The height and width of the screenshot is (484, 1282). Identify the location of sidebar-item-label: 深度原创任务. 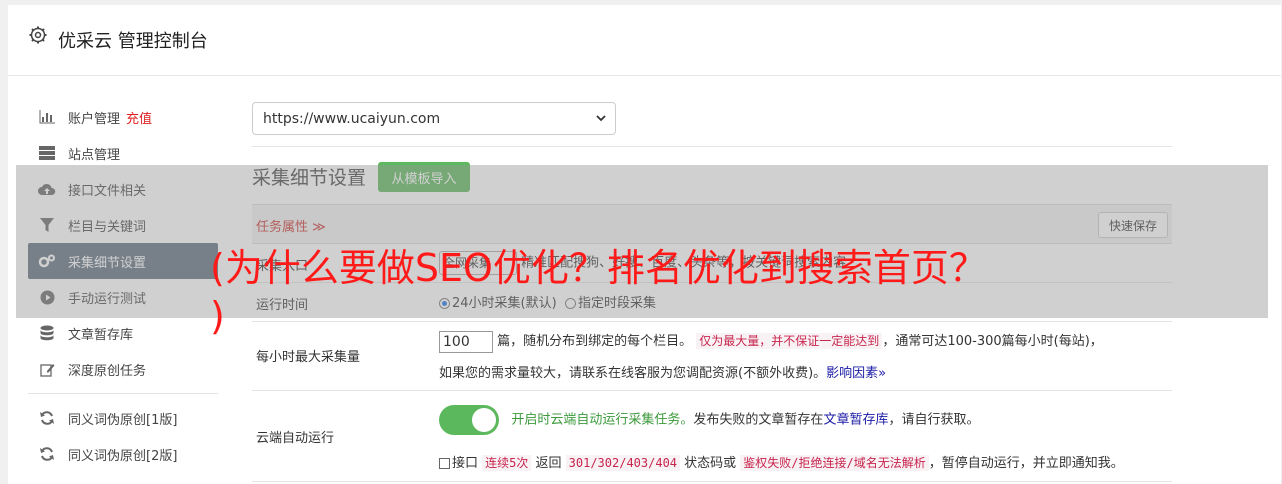
(107, 371).